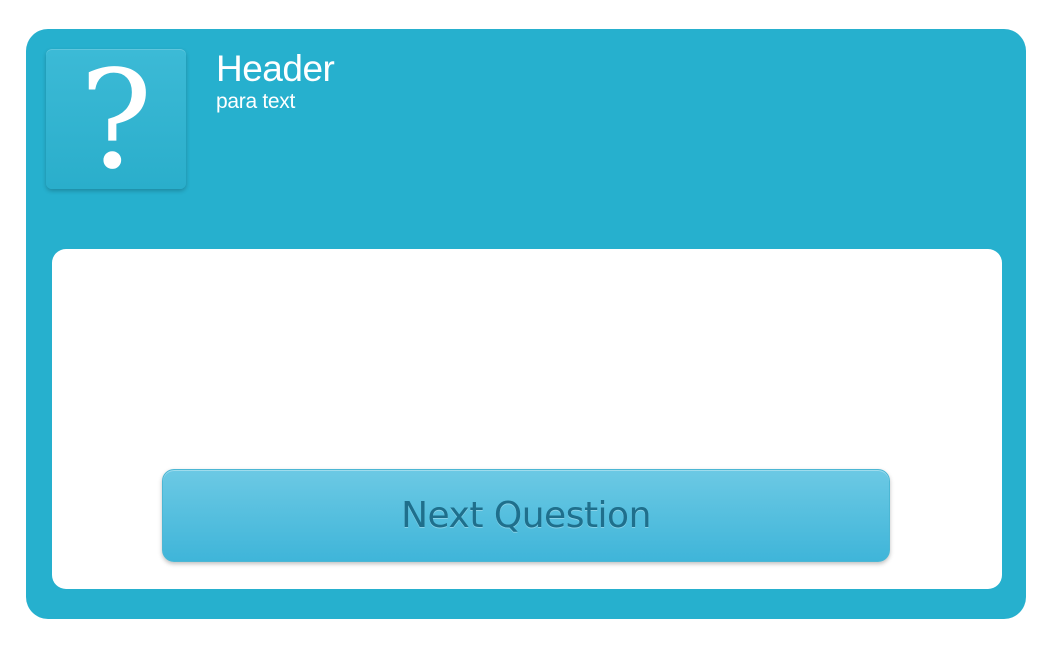 Image resolution: width=1057 pixels, height=647 pixels. I want to click on next-question-label: Next Question, so click(526, 515).